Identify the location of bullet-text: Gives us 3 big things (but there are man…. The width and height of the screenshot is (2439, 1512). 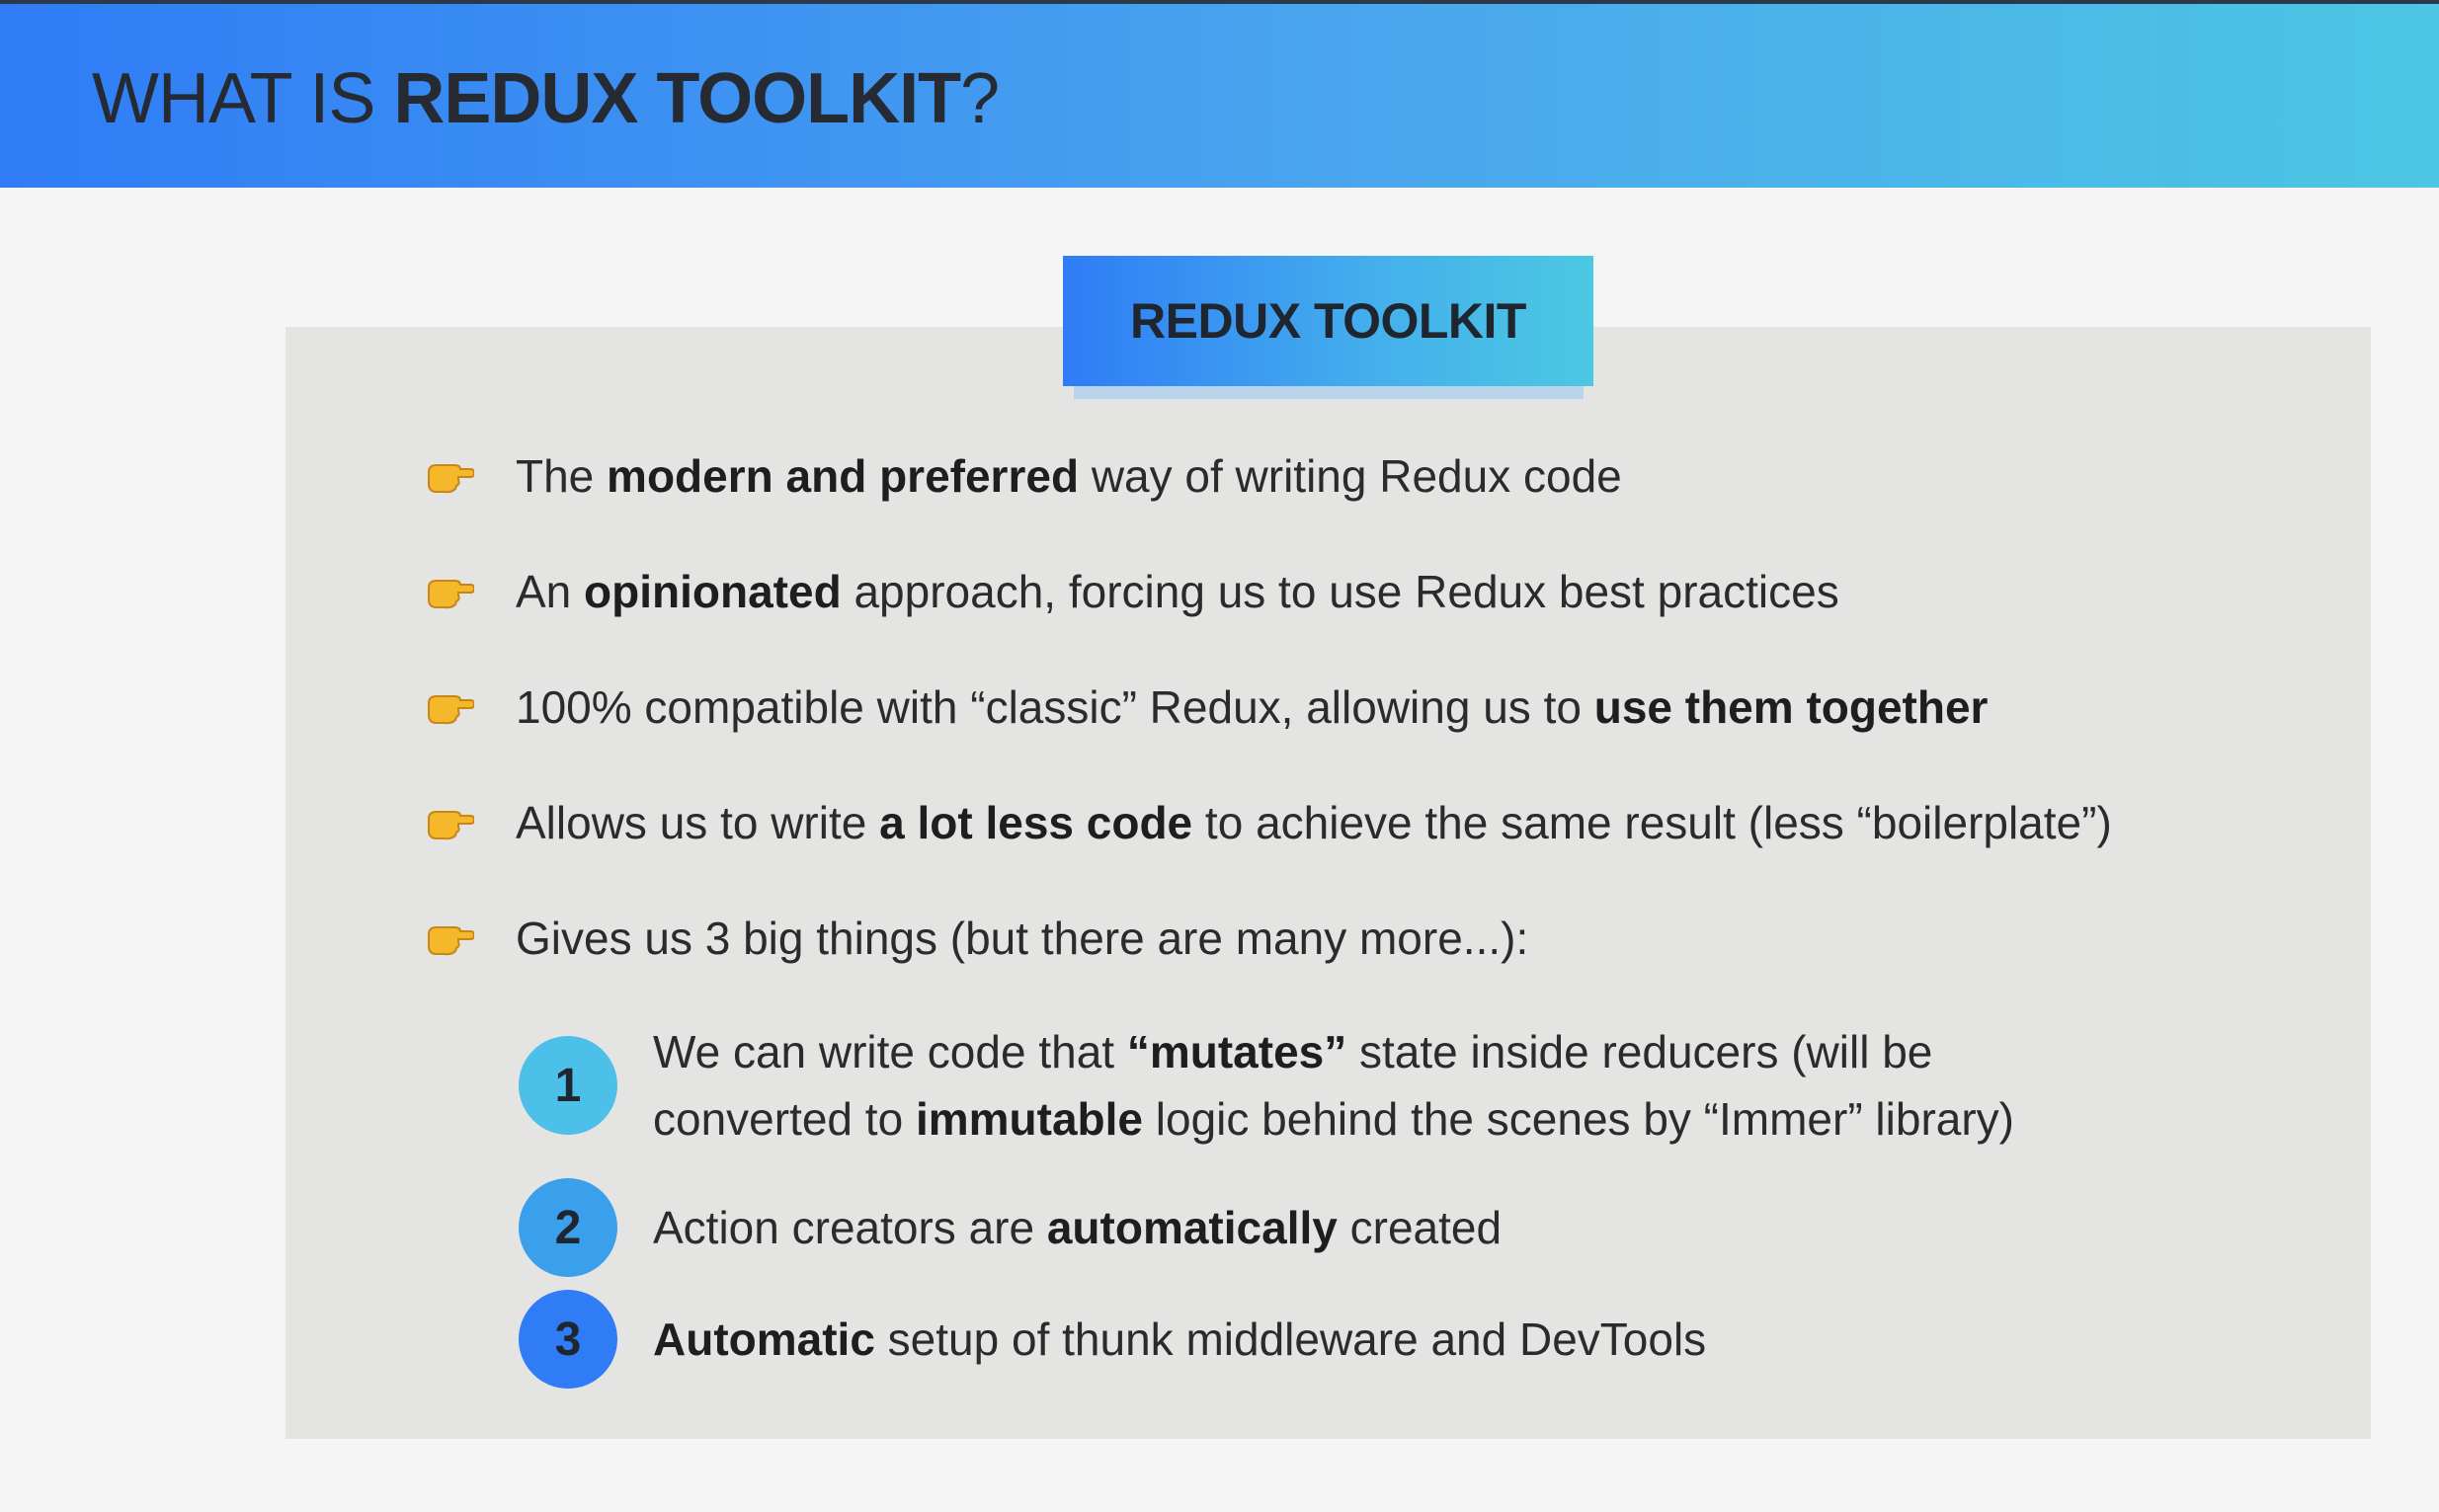
(1022, 939).